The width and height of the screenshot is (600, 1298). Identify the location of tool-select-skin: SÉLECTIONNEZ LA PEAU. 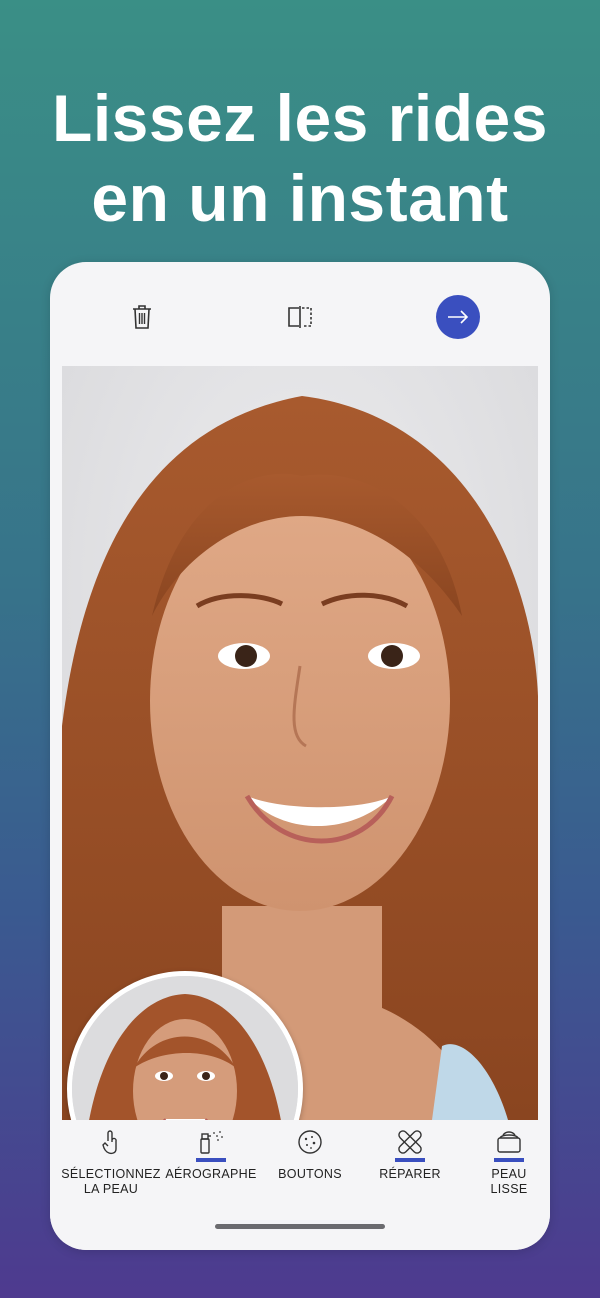
(111, 1162).